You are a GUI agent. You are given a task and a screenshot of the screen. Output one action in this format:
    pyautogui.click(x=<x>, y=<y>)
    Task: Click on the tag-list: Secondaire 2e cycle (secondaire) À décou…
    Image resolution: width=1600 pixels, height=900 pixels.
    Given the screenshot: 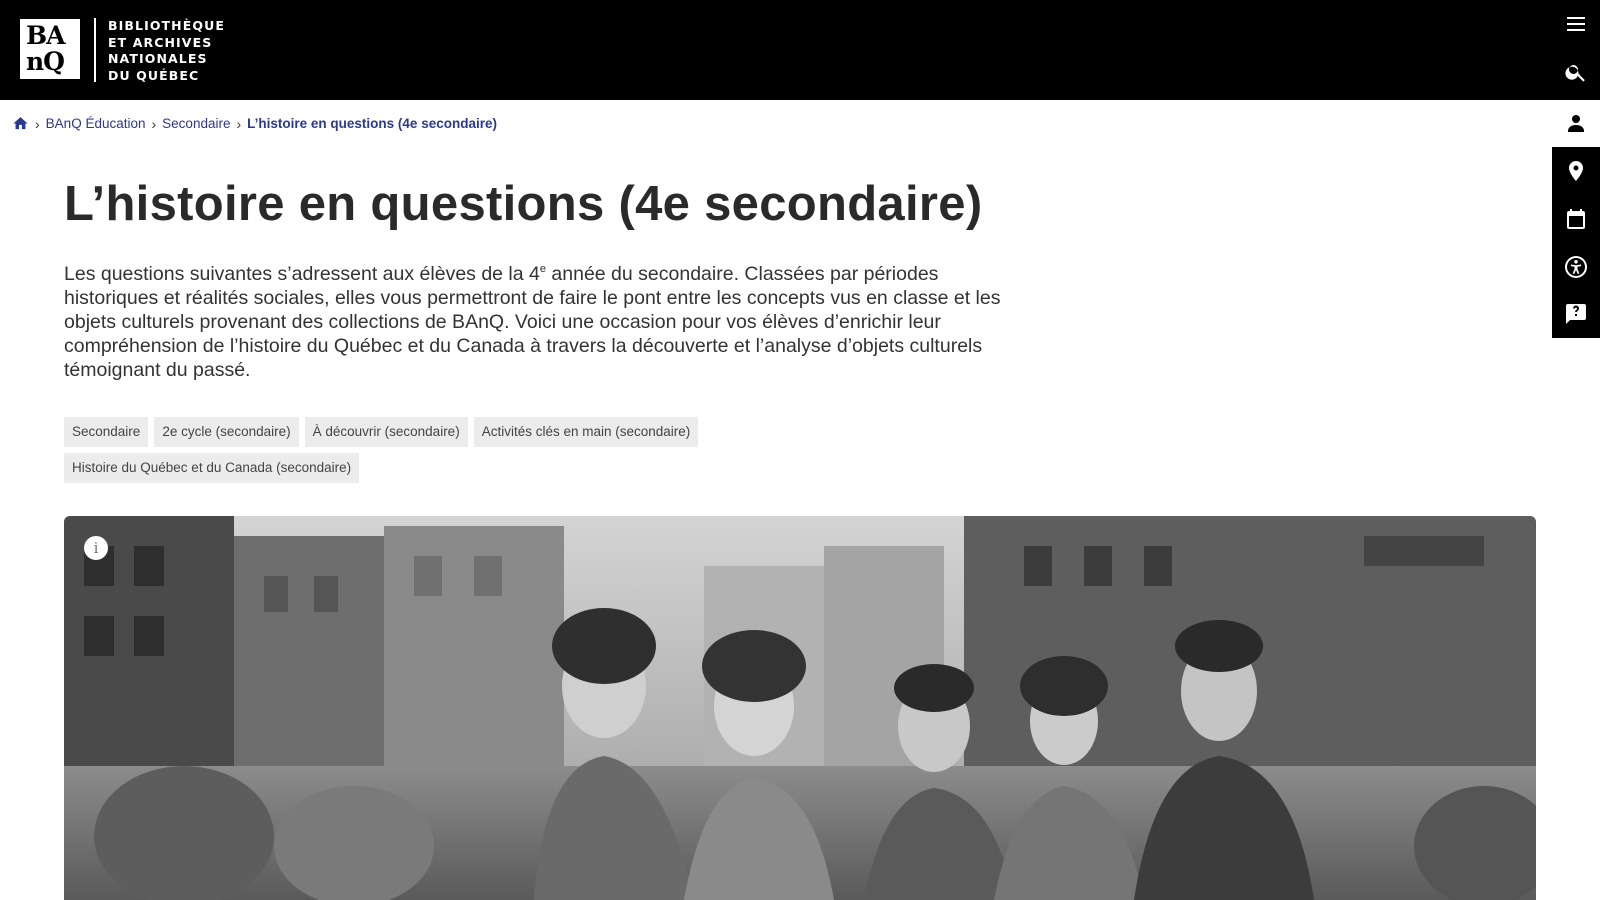 What is the action you would take?
    pyautogui.click(x=414, y=450)
    